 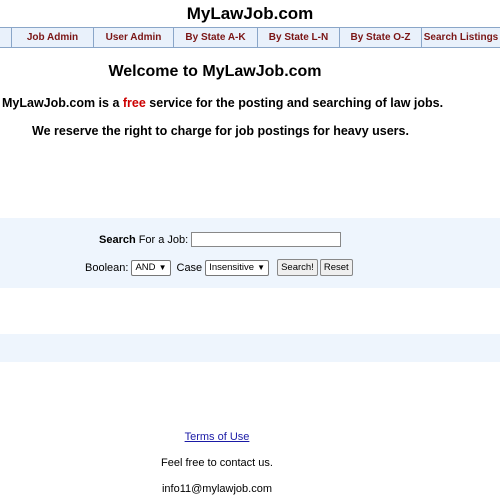 I want to click on search-input, so click(x=266, y=239).